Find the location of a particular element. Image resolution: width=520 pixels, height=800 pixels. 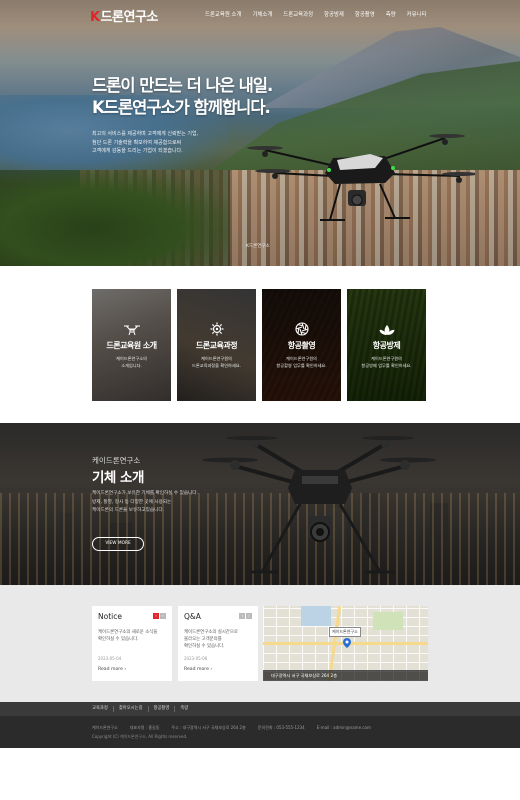

card-about: 드론교육원 소개 케이드론연구소의 소개입니다. is located at coordinates (131, 345).